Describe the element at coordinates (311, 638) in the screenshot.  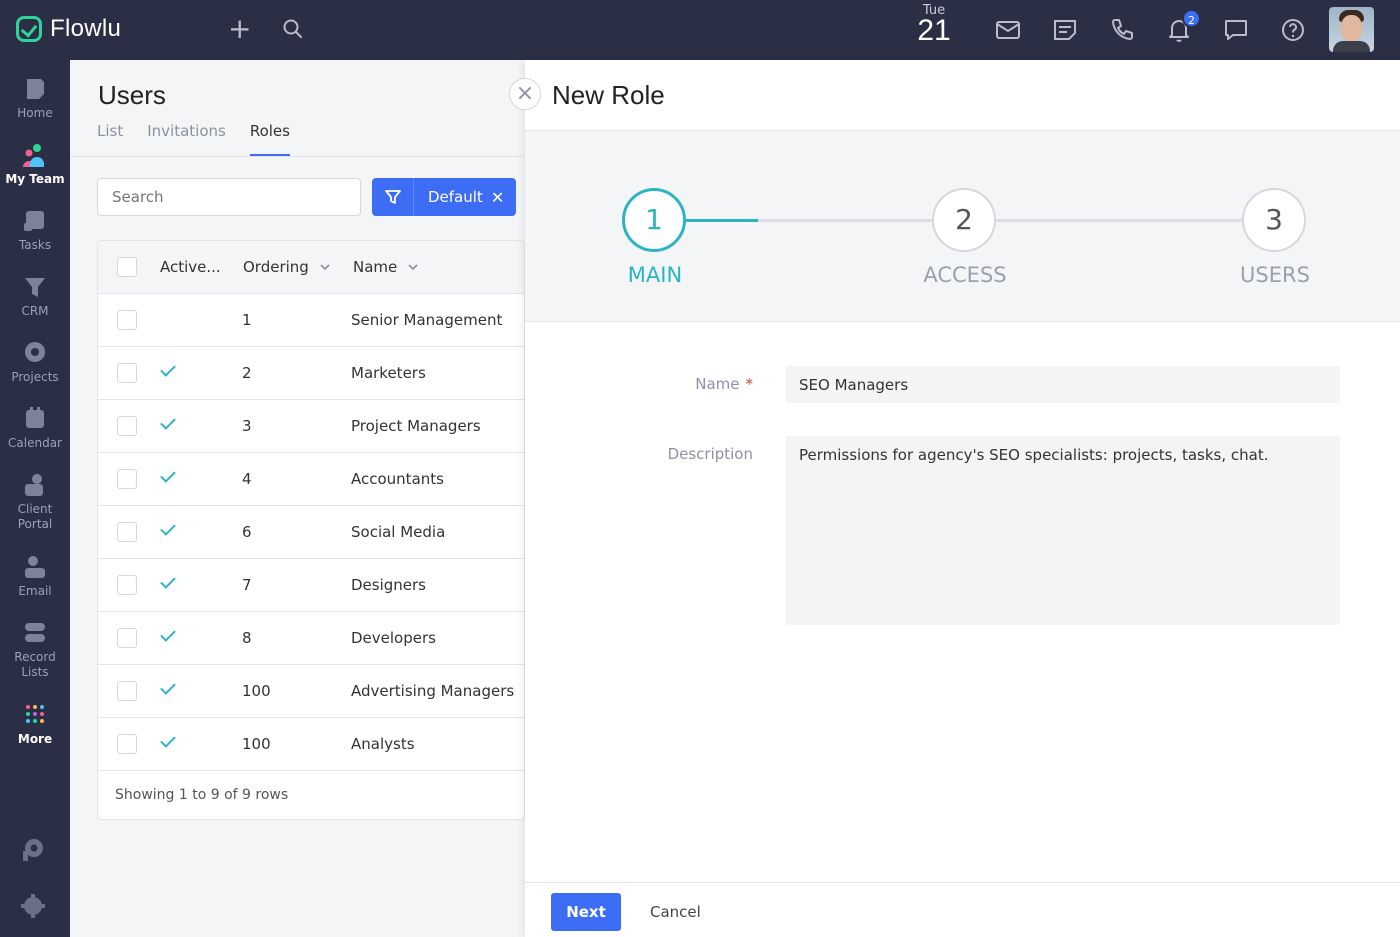
I see `table-row: 8 Developers` at that location.